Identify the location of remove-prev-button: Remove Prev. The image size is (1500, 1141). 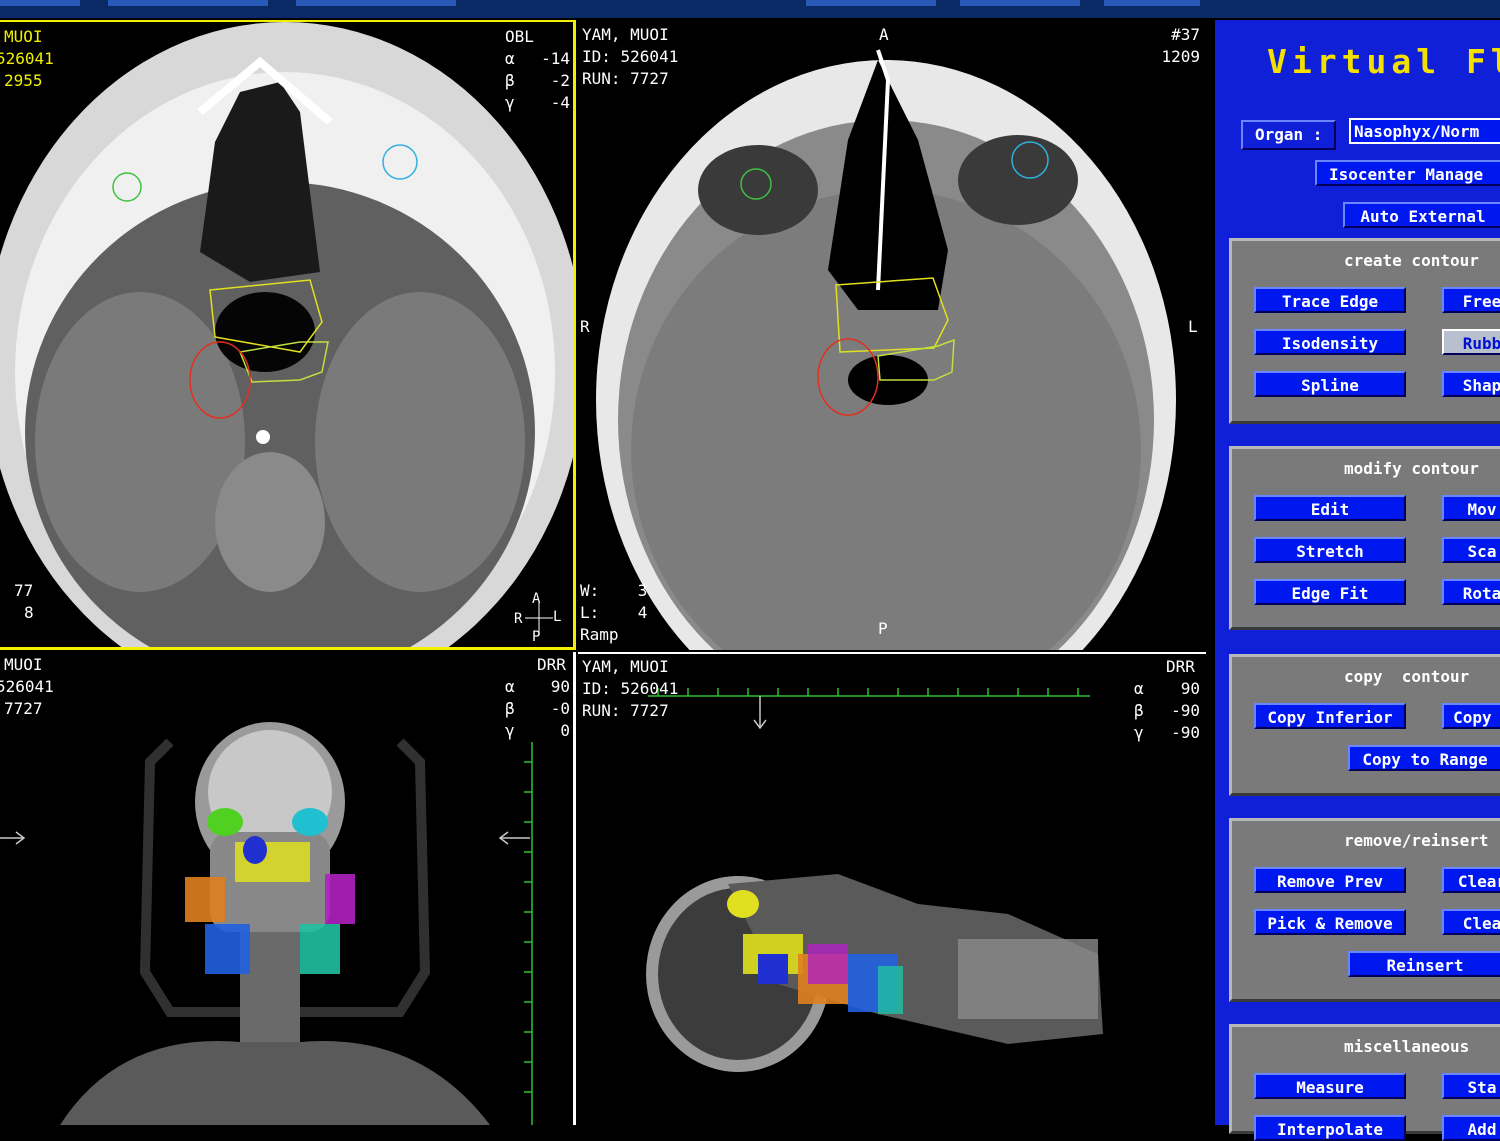
(1330, 880).